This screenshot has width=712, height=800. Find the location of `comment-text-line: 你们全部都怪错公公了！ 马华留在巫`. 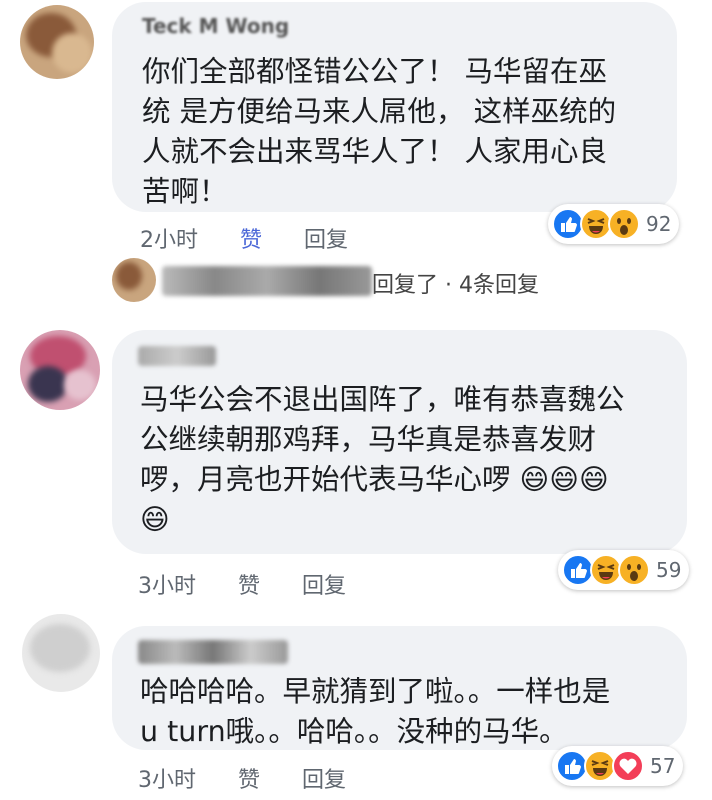

comment-text-line: 你们全部都怪错公公了！ 马华留在巫 is located at coordinates (375, 71).